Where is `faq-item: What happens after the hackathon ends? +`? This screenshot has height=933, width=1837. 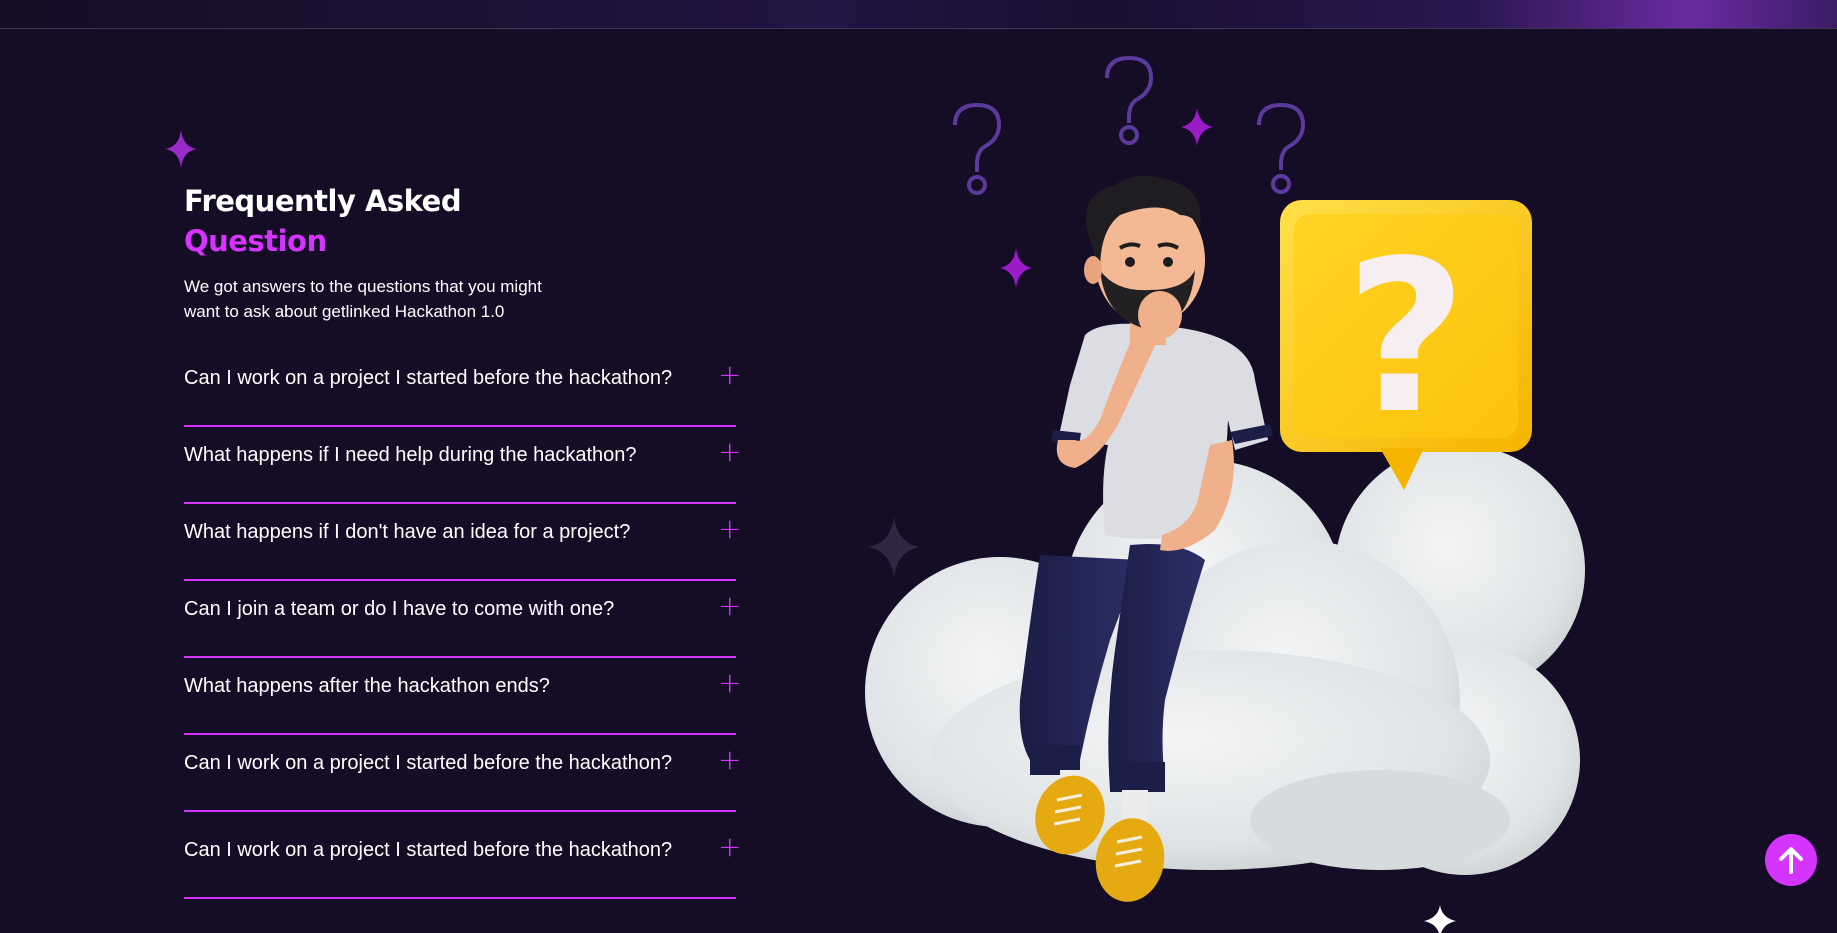 faq-item: What happens after the hackathon ends? + is located at coordinates (462, 696).